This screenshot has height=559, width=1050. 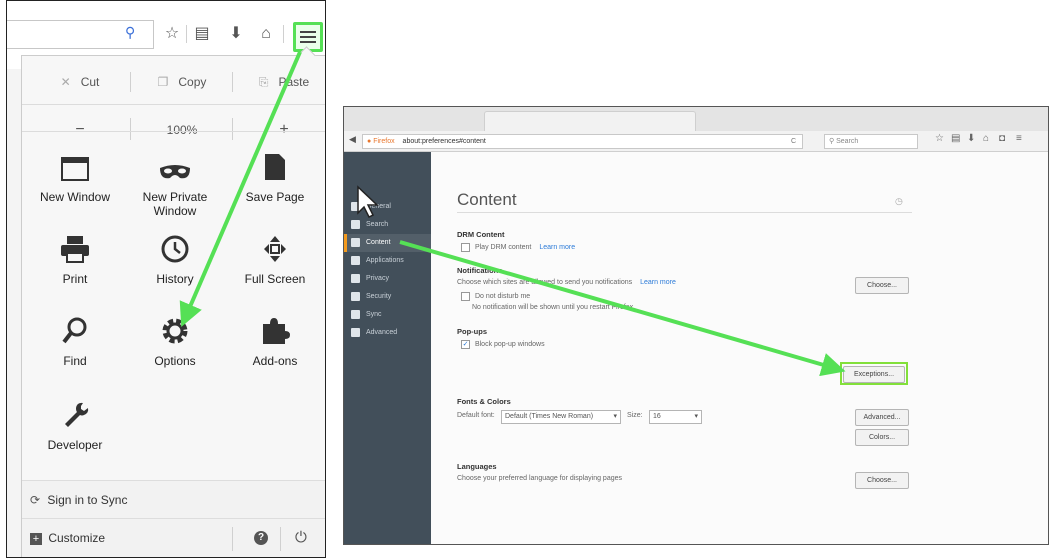 What do you see at coordinates (301, 538) in the screenshot?
I see `power-icon: ⏻` at bounding box center [301, 538].